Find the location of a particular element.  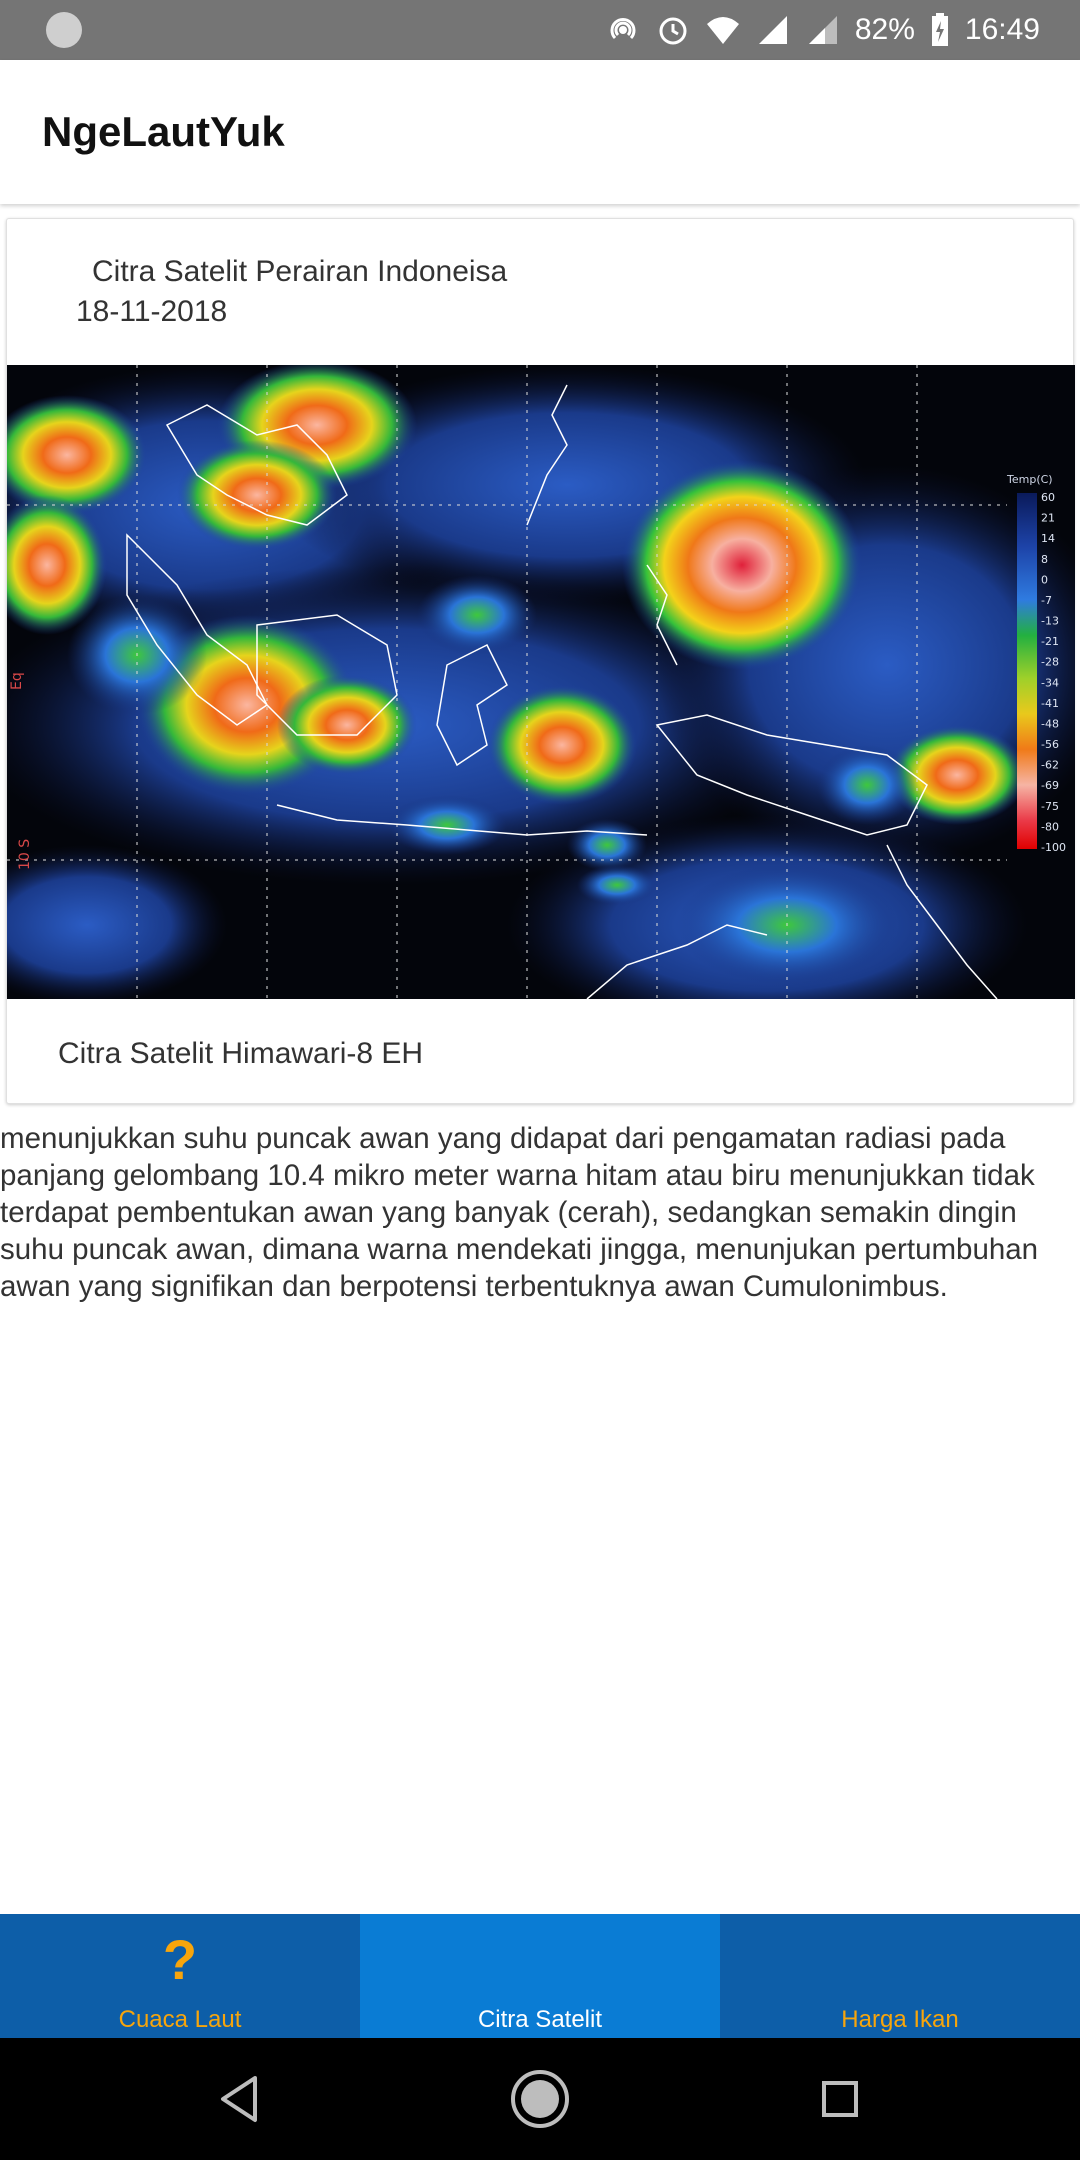

battery-percent: 82% is located at coordinates (884, 29).